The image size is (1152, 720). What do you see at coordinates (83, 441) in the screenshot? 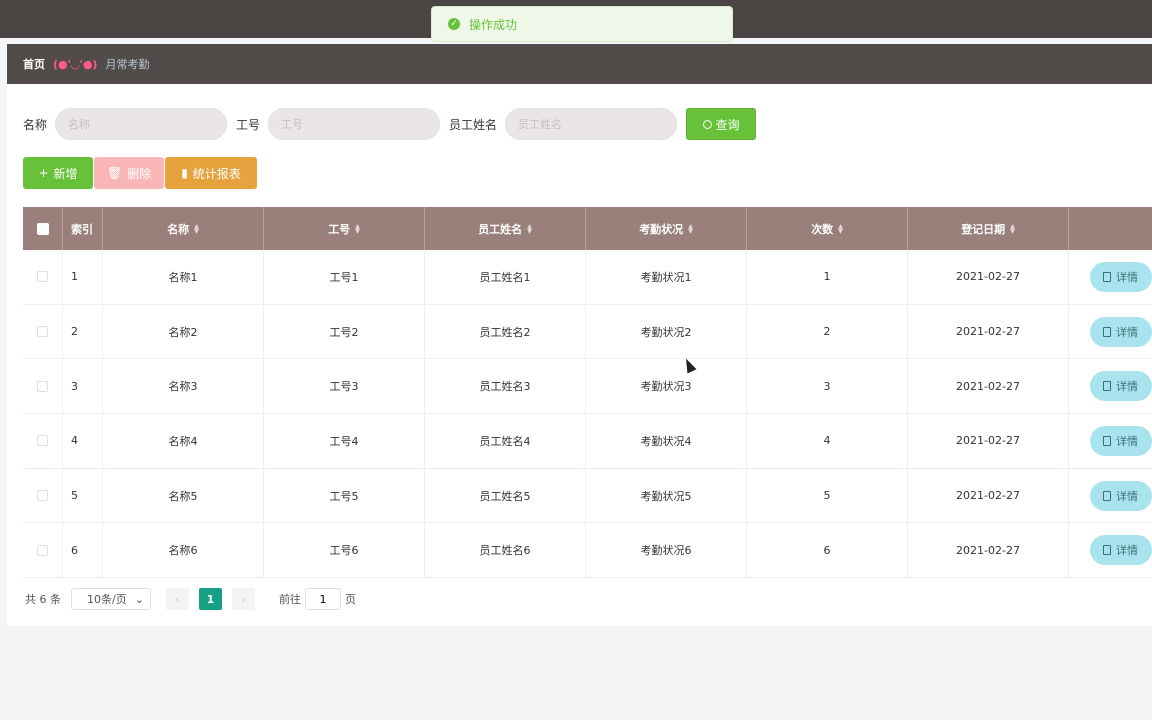
I see `cell-index: 4` at bounding box center [83, 441].